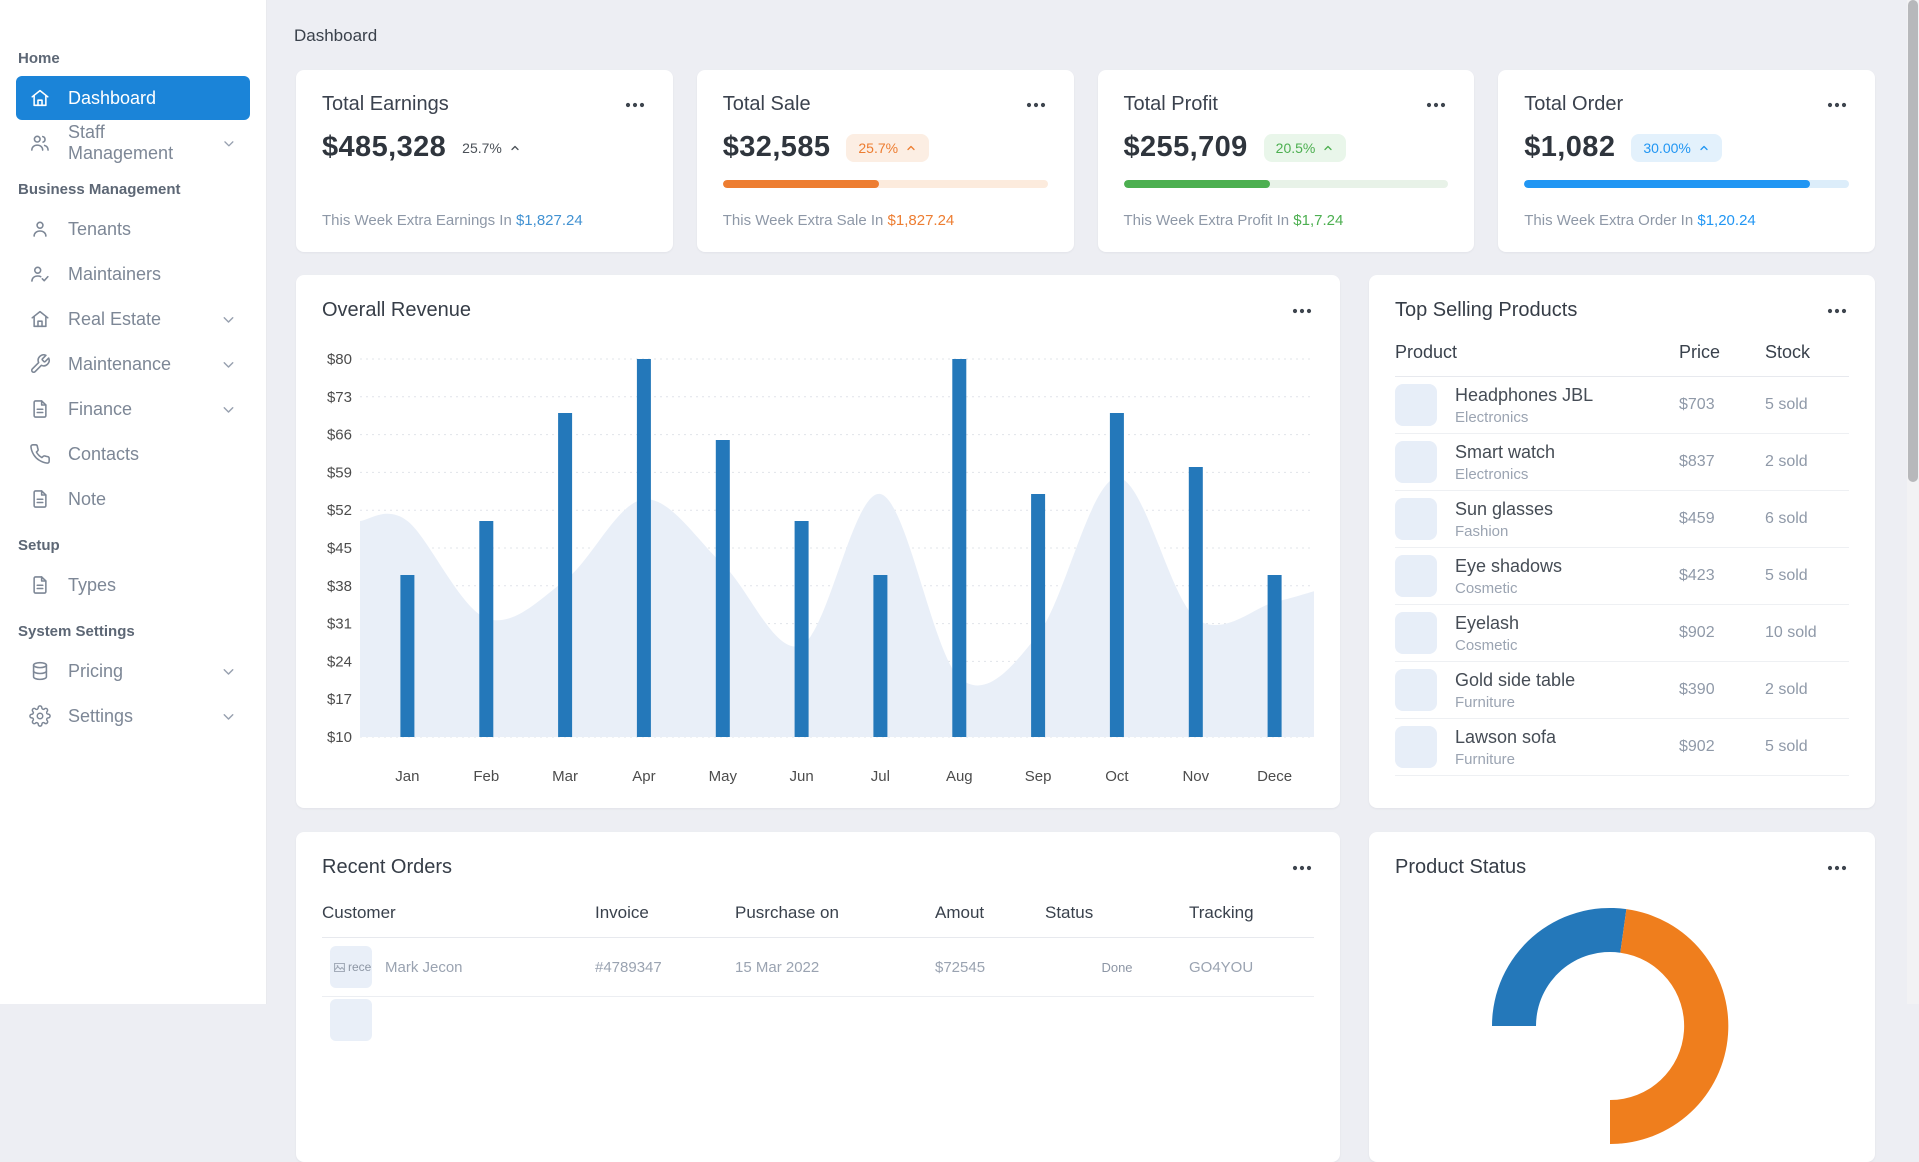  Describe the element at coordinates (133, 585) in the screenshot. I see `sidebar-item-types: Types` at that location.